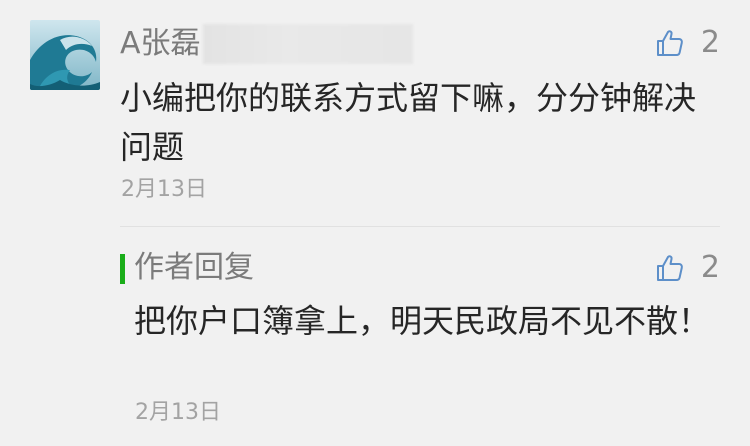 The image size is (750, 446). What do you see at coordinates (178, 412) in the screenshot?
I see `reply-date: 2月13日` at bounding box center [178, 412].